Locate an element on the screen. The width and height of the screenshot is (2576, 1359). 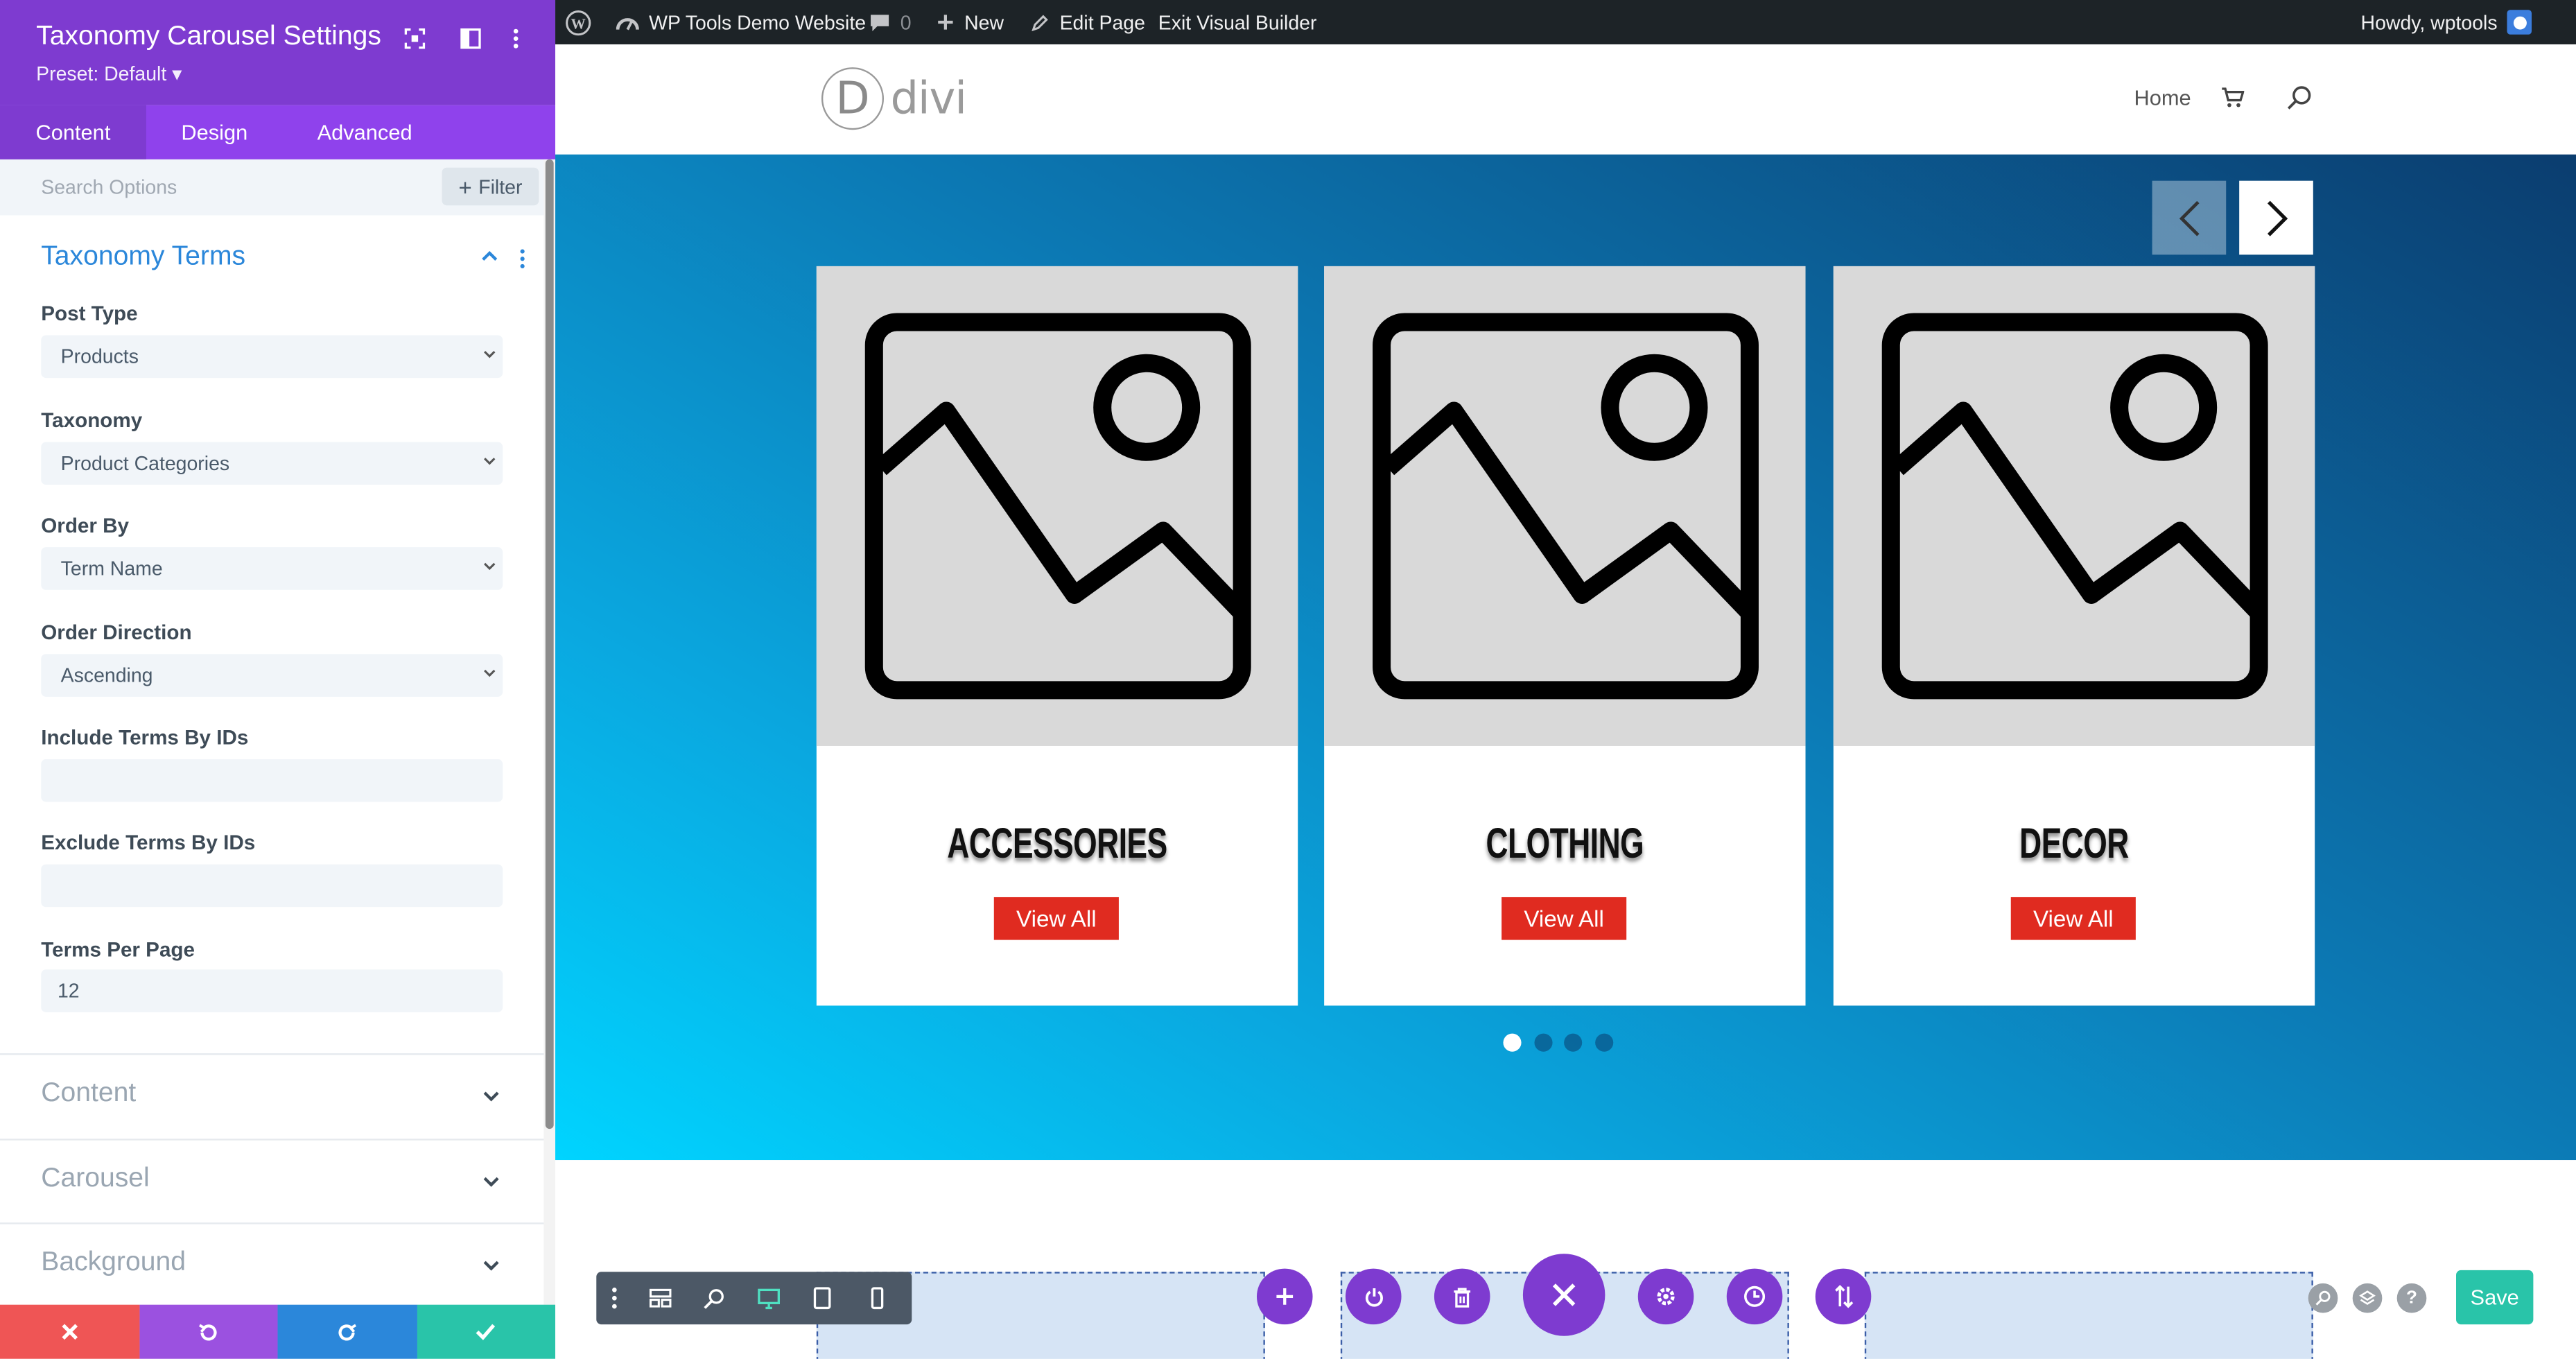
search-bar: + Filter is located at coordinates (274, 188).